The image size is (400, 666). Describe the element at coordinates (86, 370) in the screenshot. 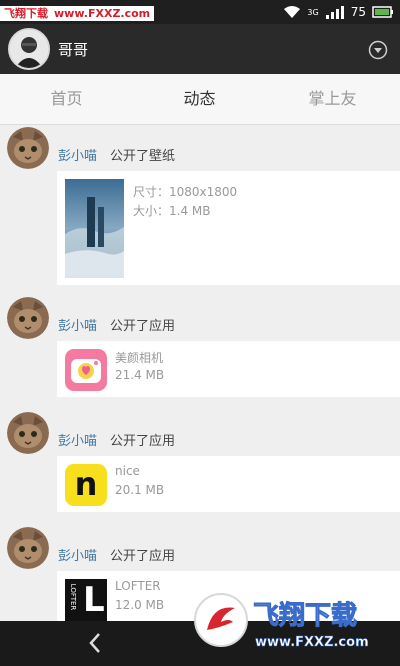

I see `beauty-camera-app-icon` at that location.